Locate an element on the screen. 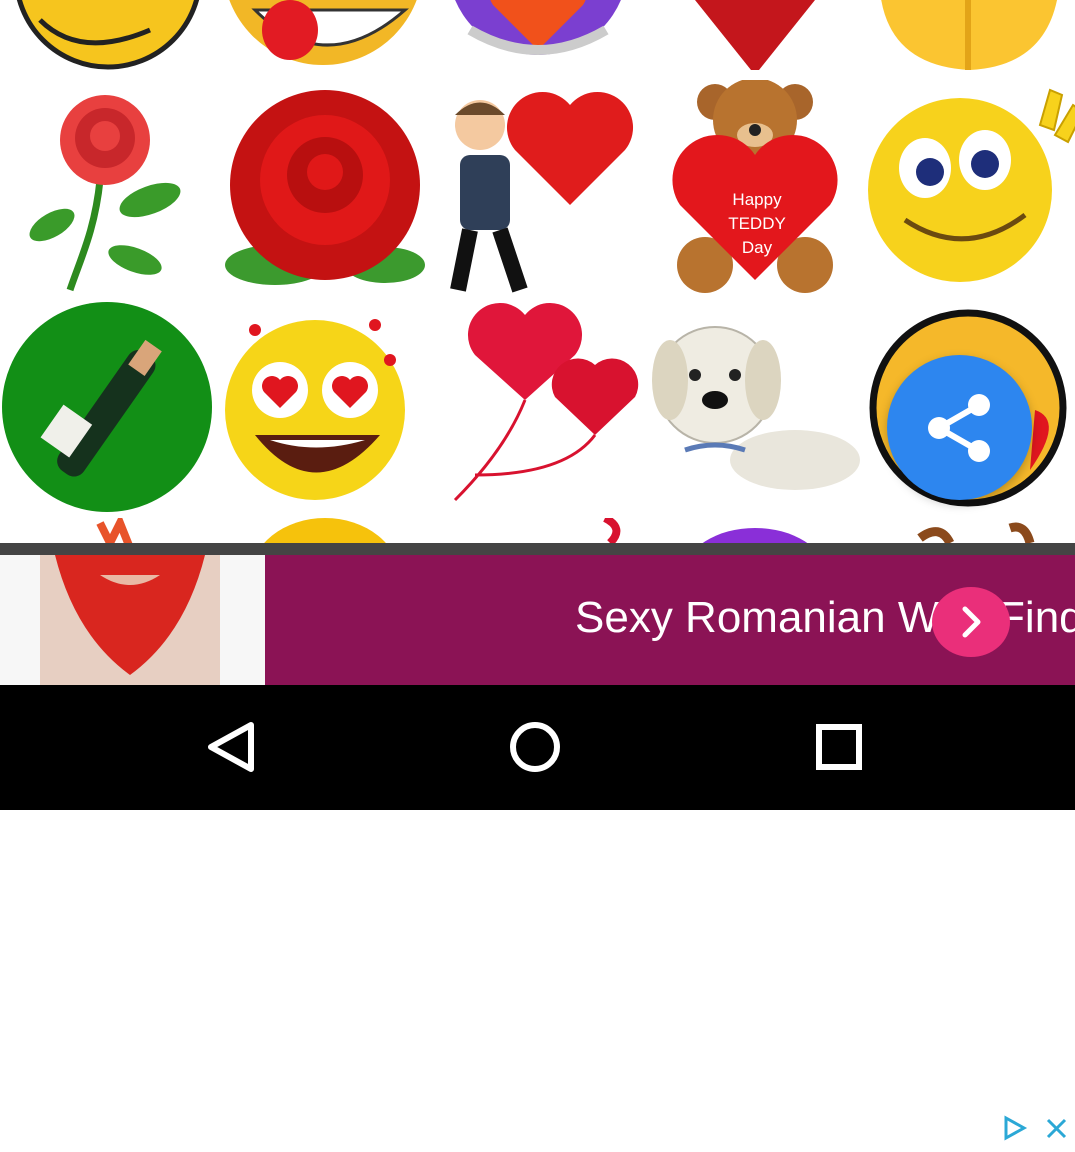  sticker-red-heart is located at coordinates (752, 35).